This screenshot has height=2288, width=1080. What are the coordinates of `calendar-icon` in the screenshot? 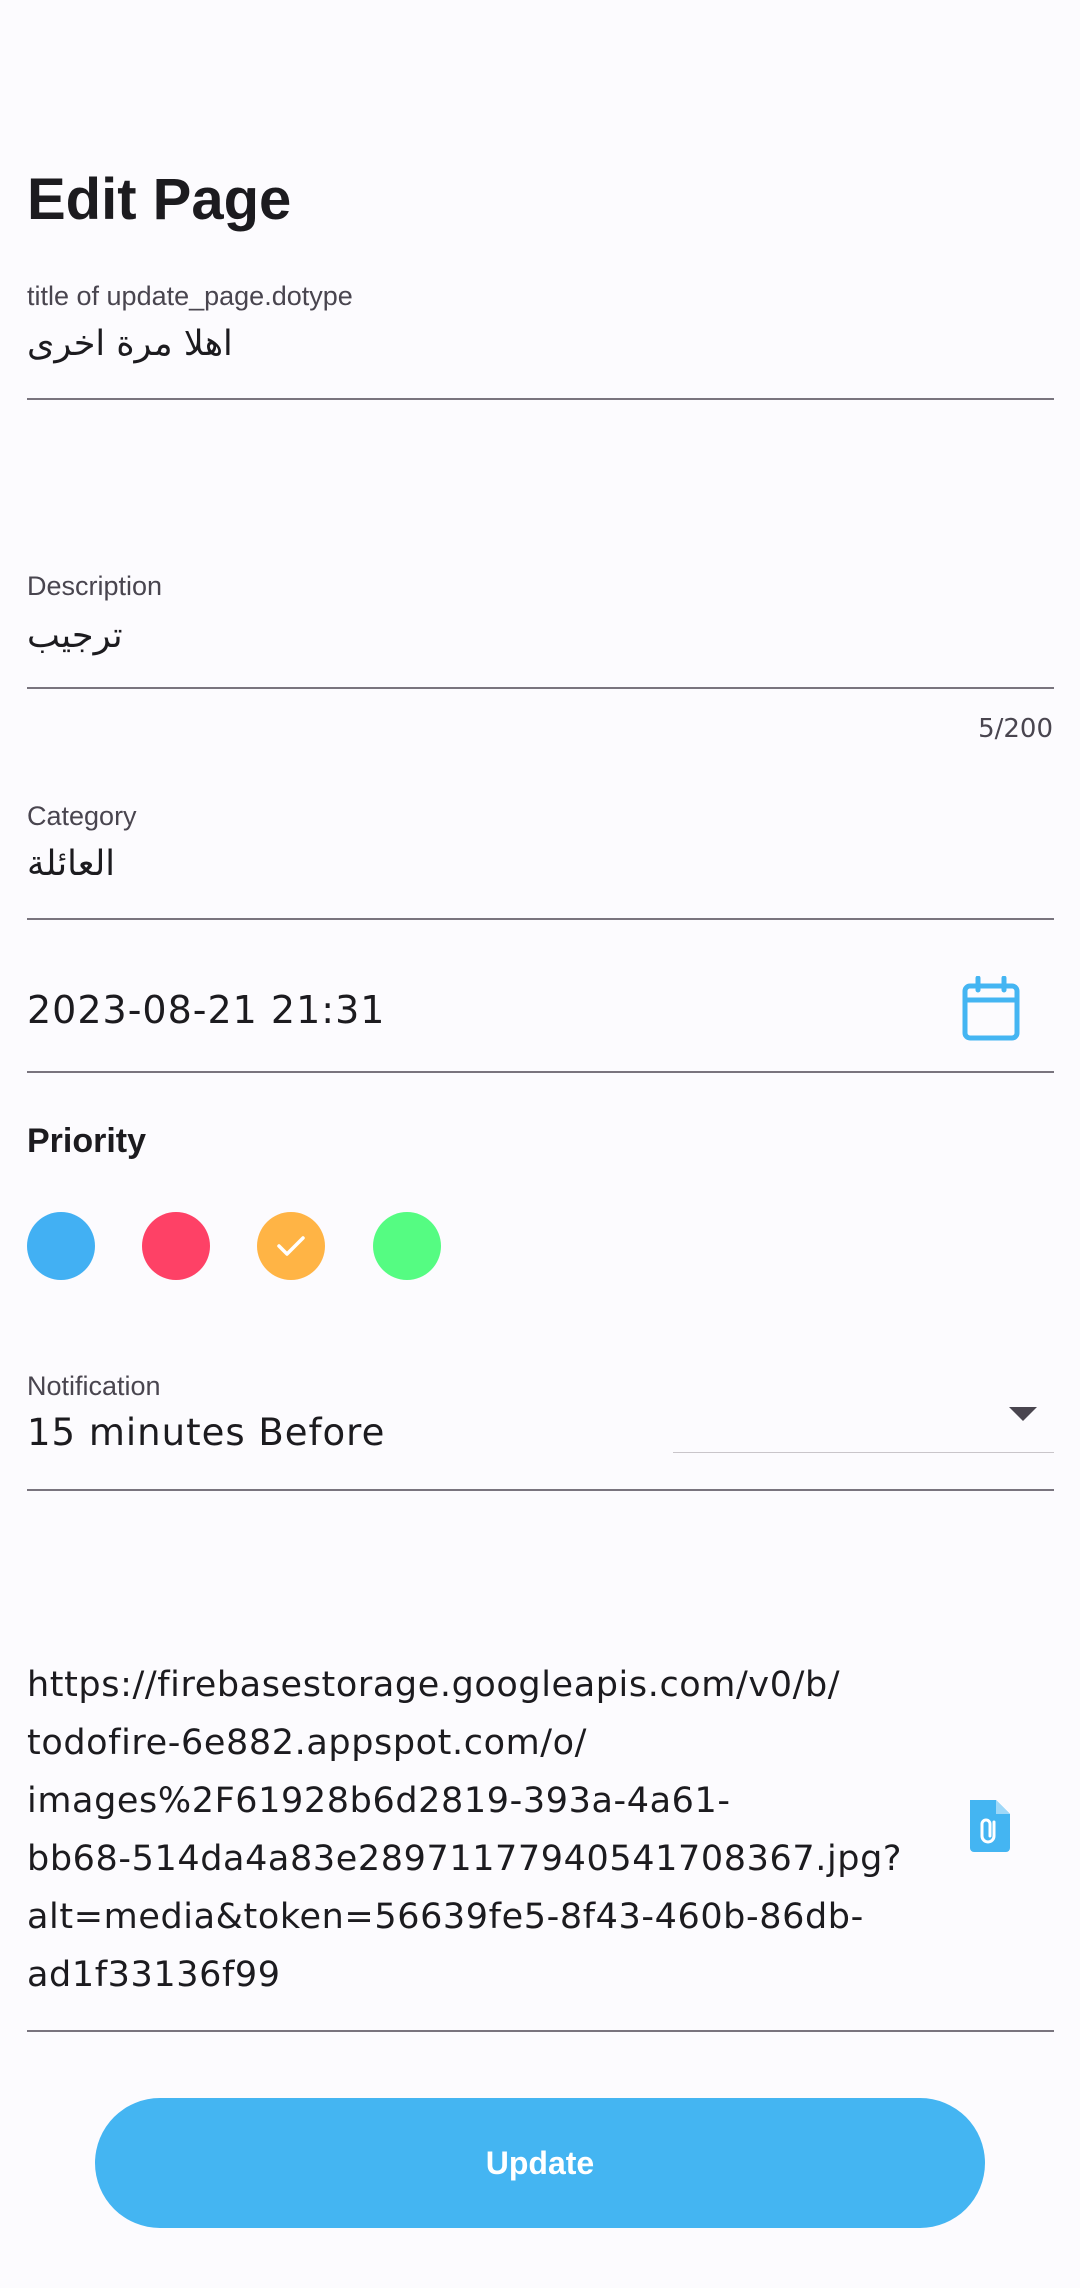 It's located at (991, 1008).